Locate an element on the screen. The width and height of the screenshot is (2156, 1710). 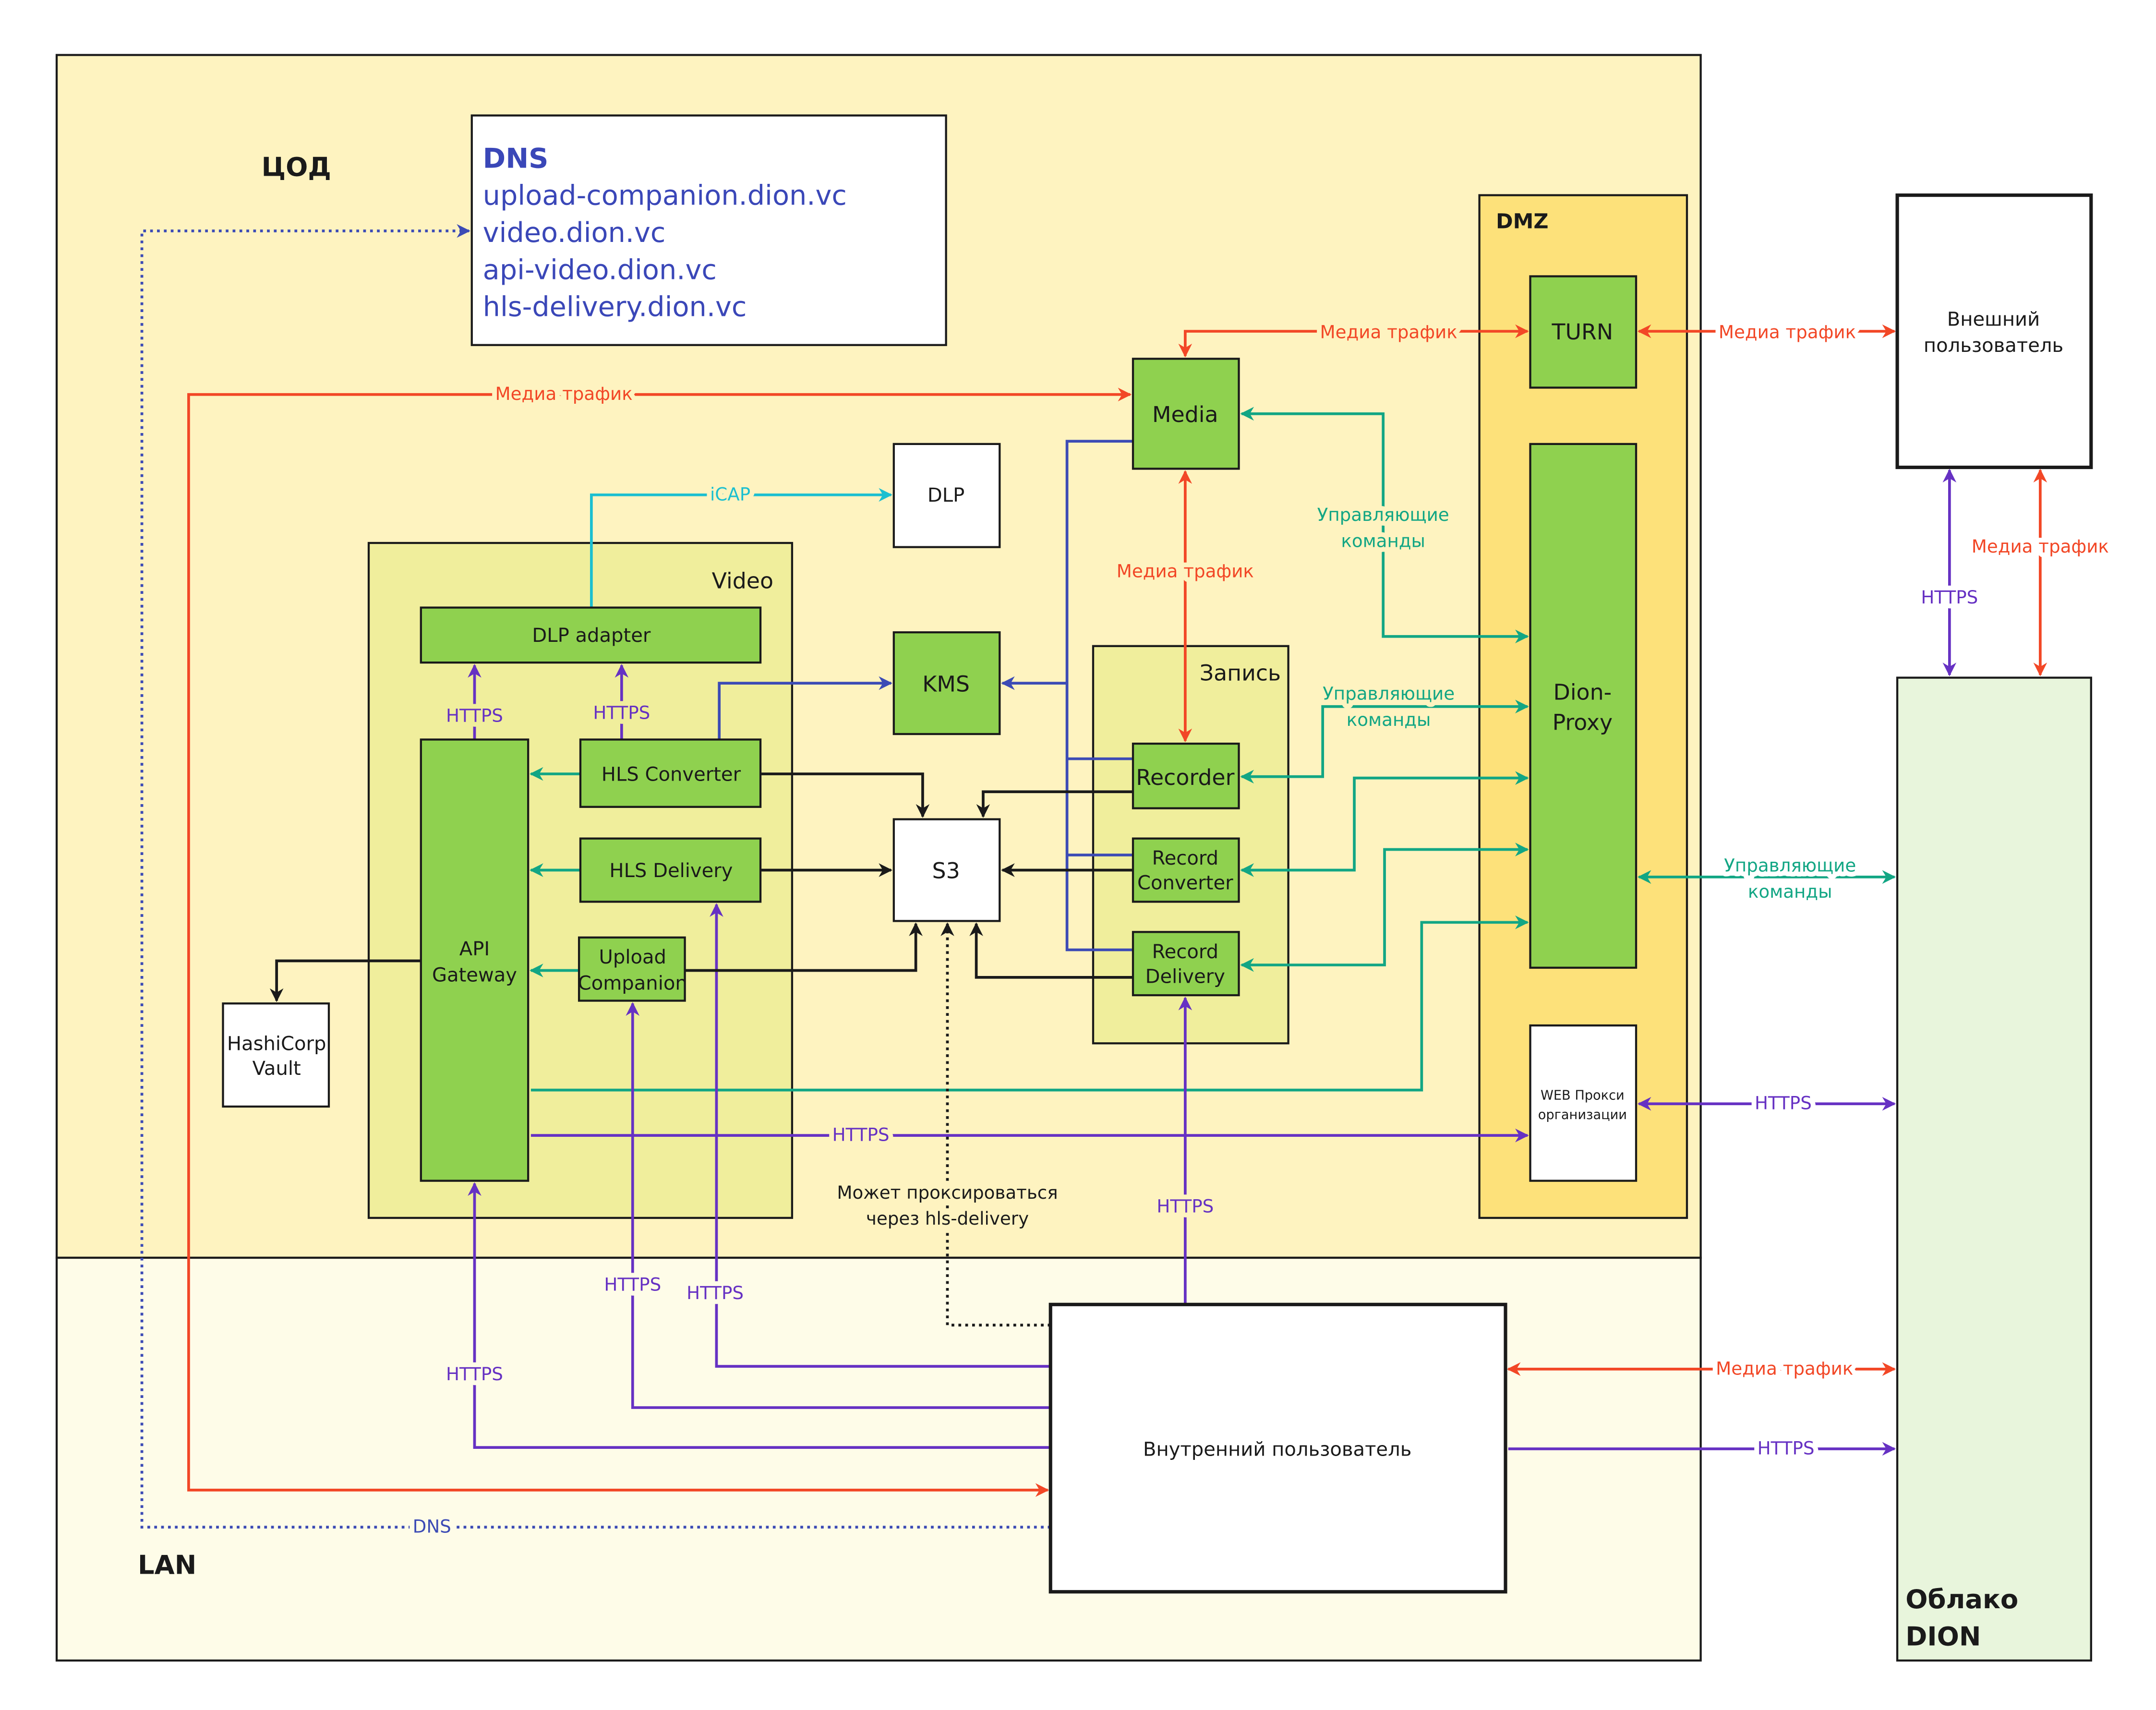
node-web-proxy: WEB Прокси организации is located at coordinates (1583, 1103).